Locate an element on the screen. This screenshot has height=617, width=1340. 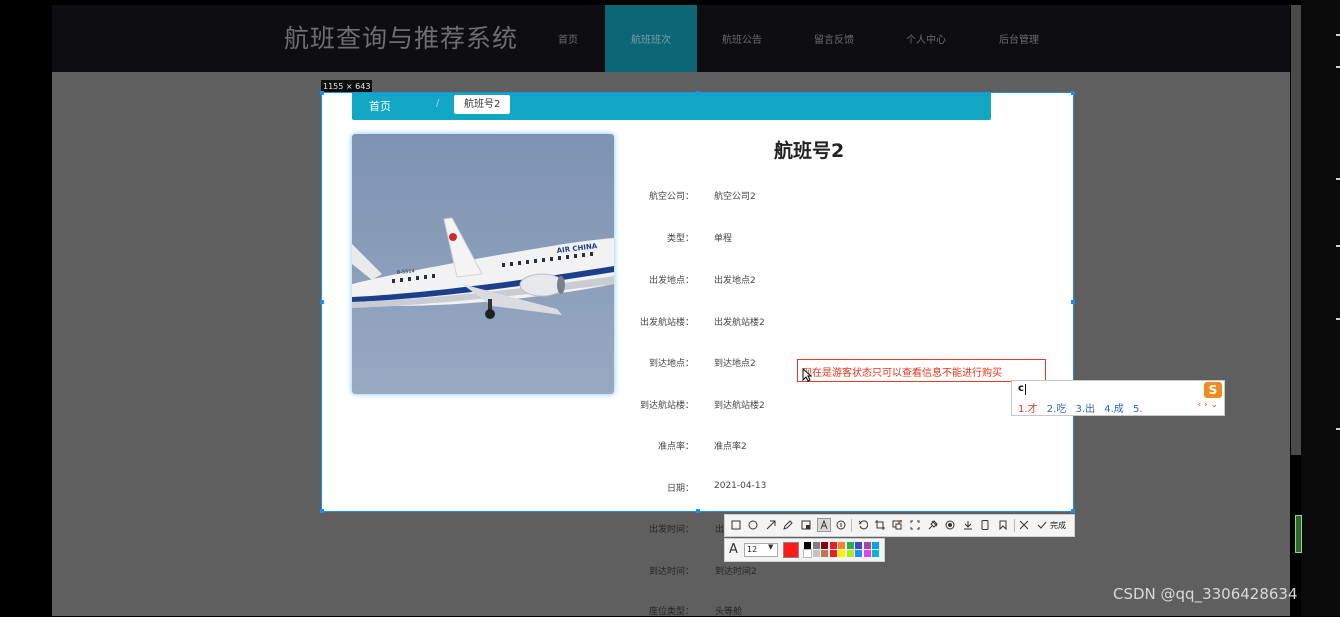
pencil-icon is located at coordinates (788, 525).